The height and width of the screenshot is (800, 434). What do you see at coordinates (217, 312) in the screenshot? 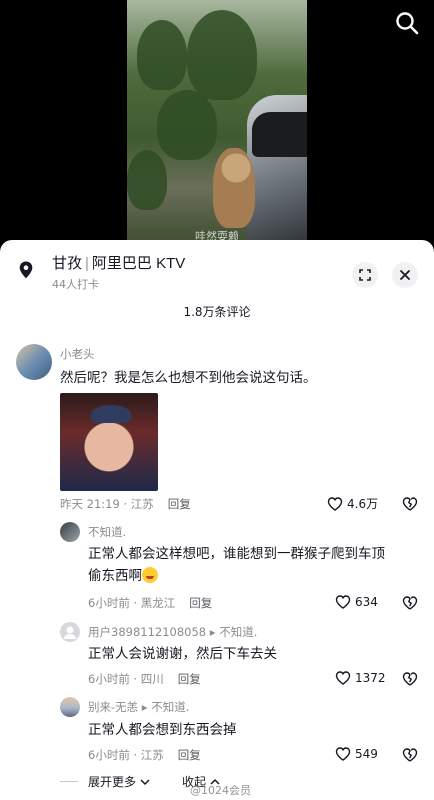
I see `comment-count: 1.8万条评论` at bounding box center [217, 312].